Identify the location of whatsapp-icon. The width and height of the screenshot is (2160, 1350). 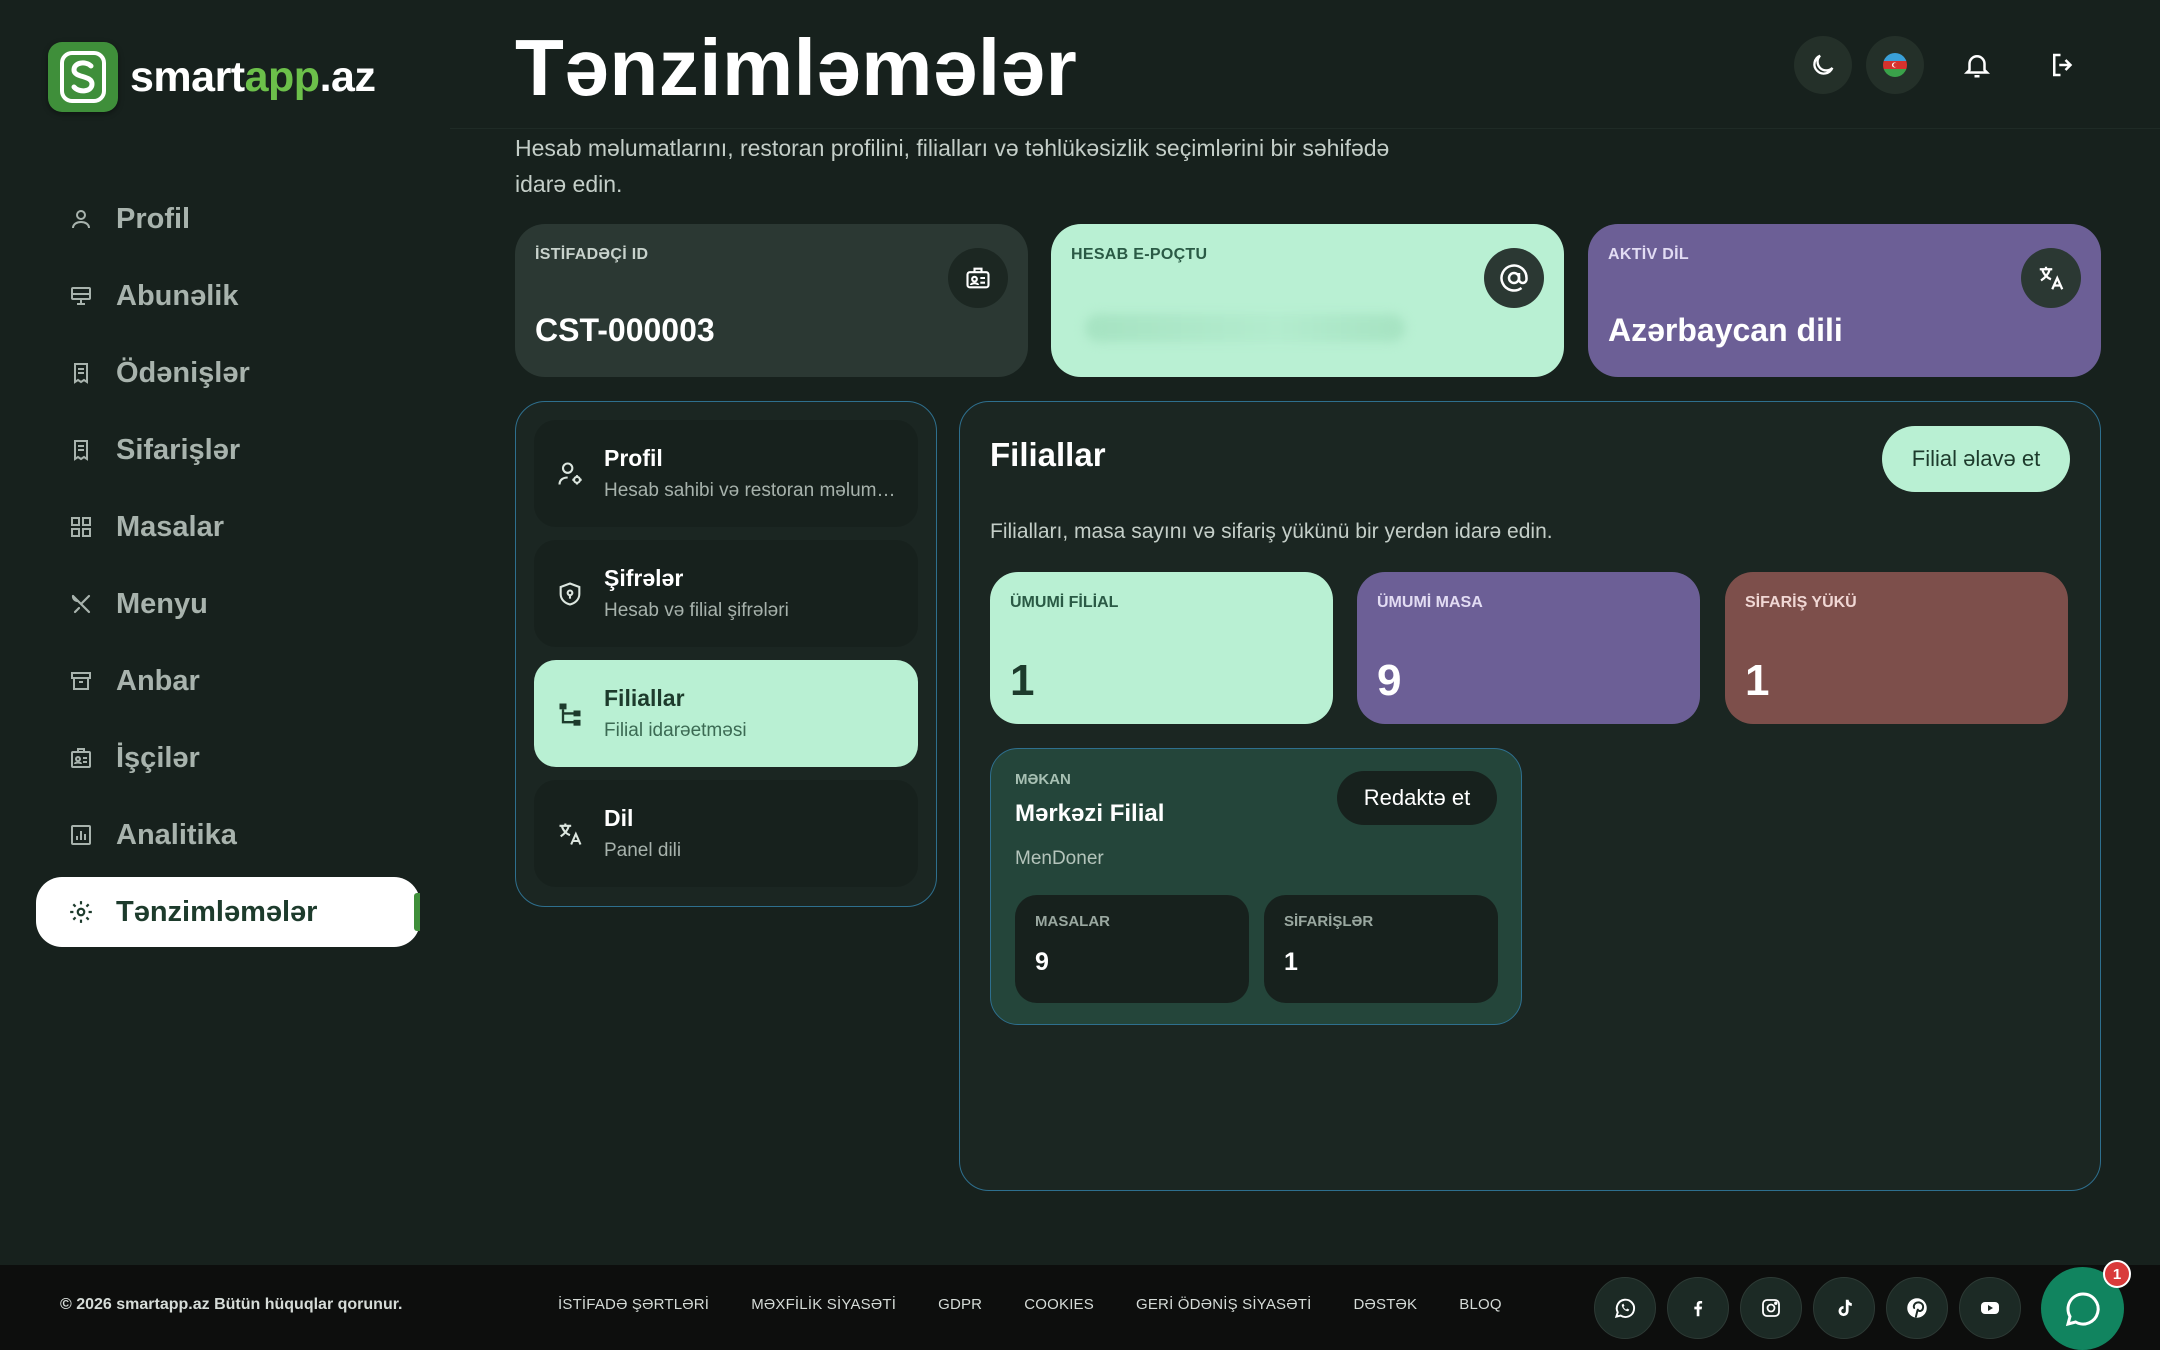
(1625, 1308).